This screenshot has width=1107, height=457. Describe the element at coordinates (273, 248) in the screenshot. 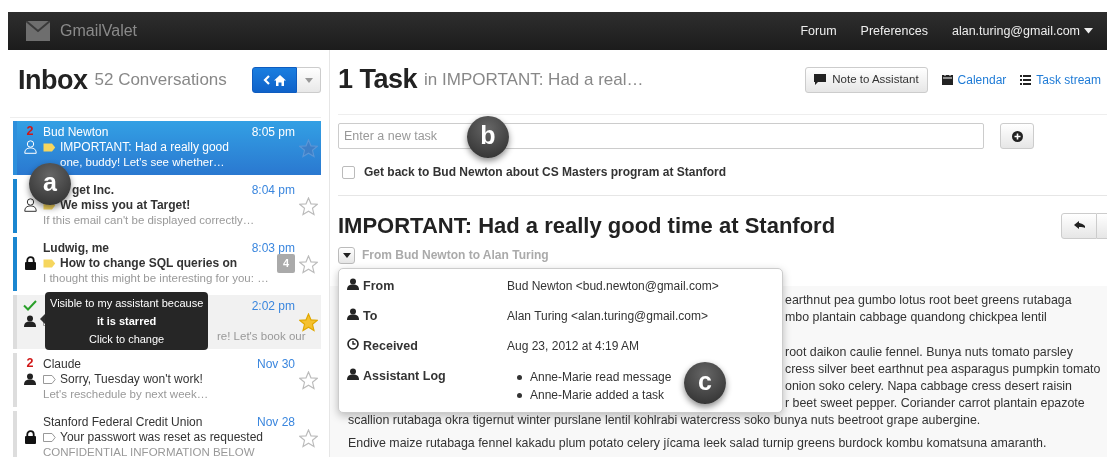

I see `message-time: 8:03 pm` at that location.